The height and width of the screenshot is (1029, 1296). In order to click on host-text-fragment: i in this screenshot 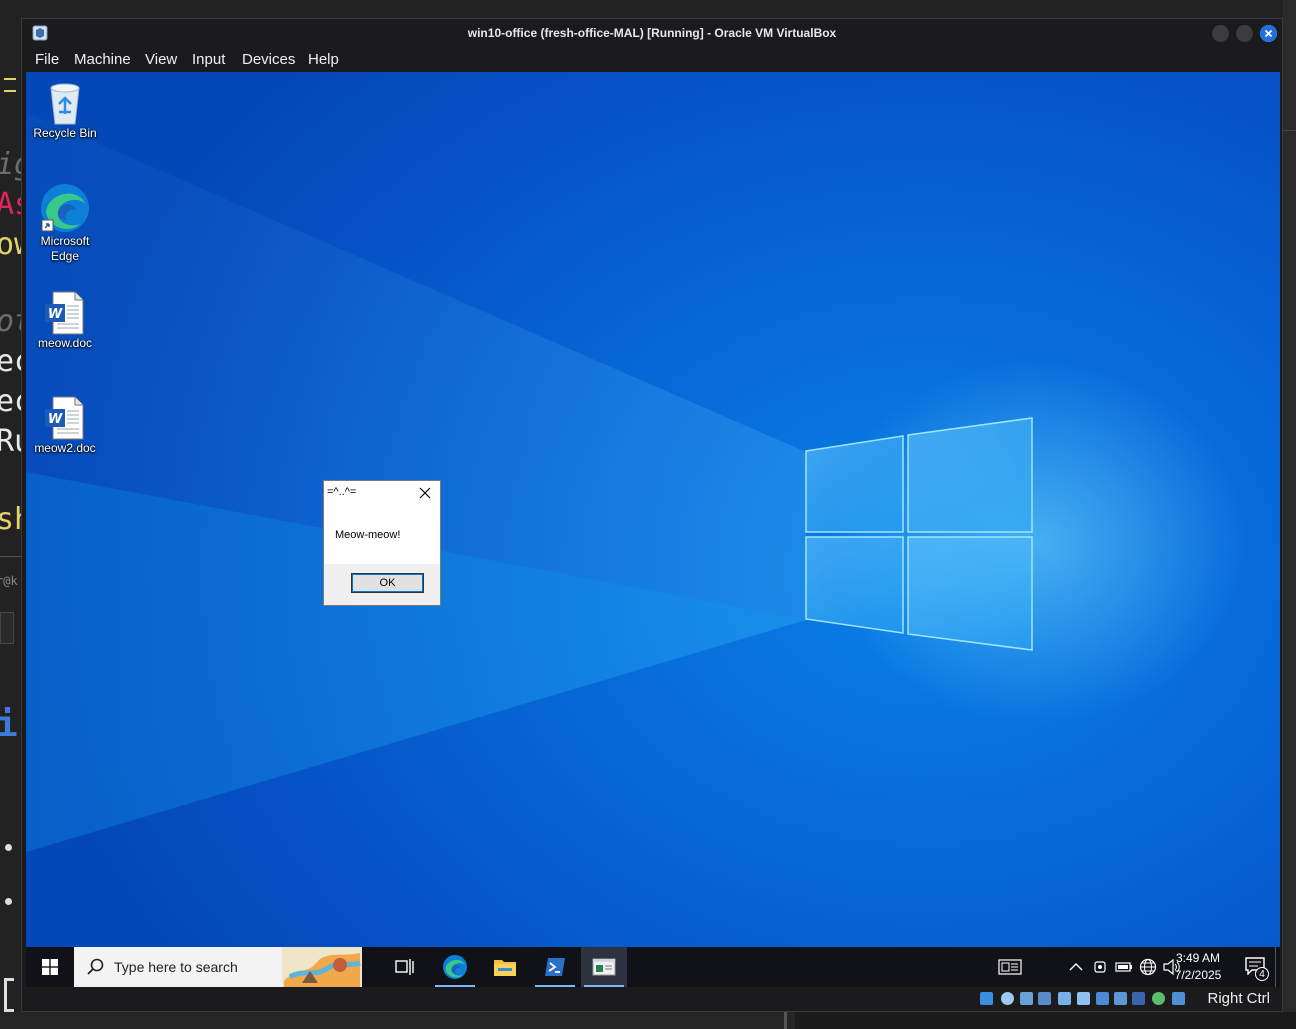, I will do `click(9, 724)`.